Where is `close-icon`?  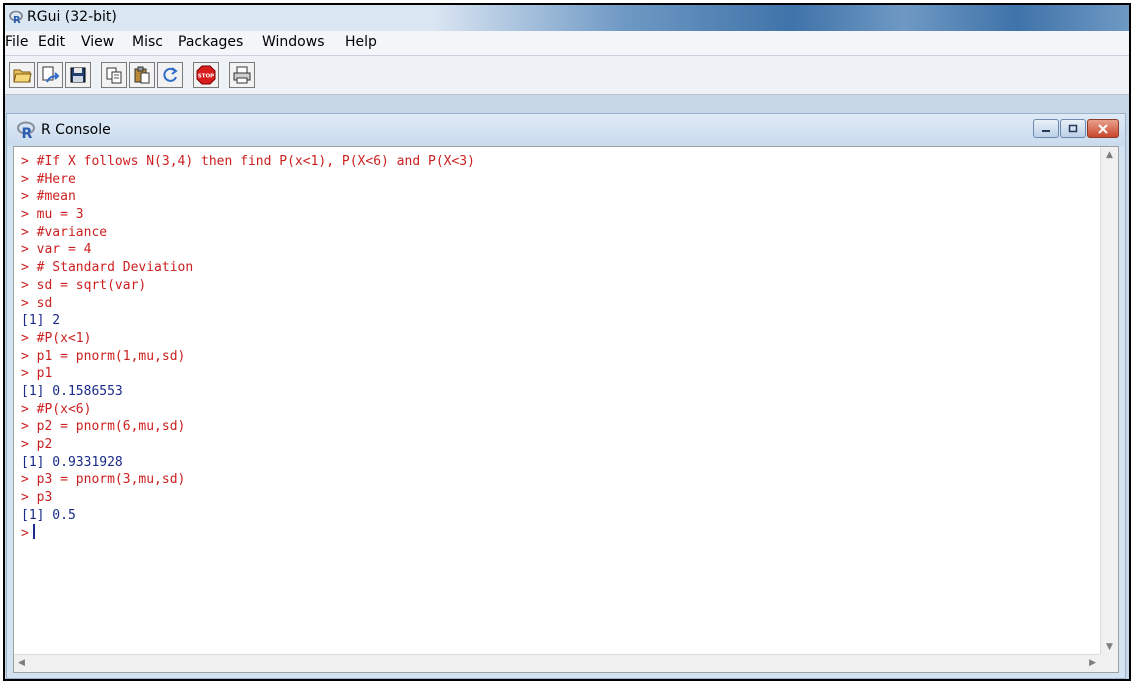 close-icon is located at coordinates (1103, 128).